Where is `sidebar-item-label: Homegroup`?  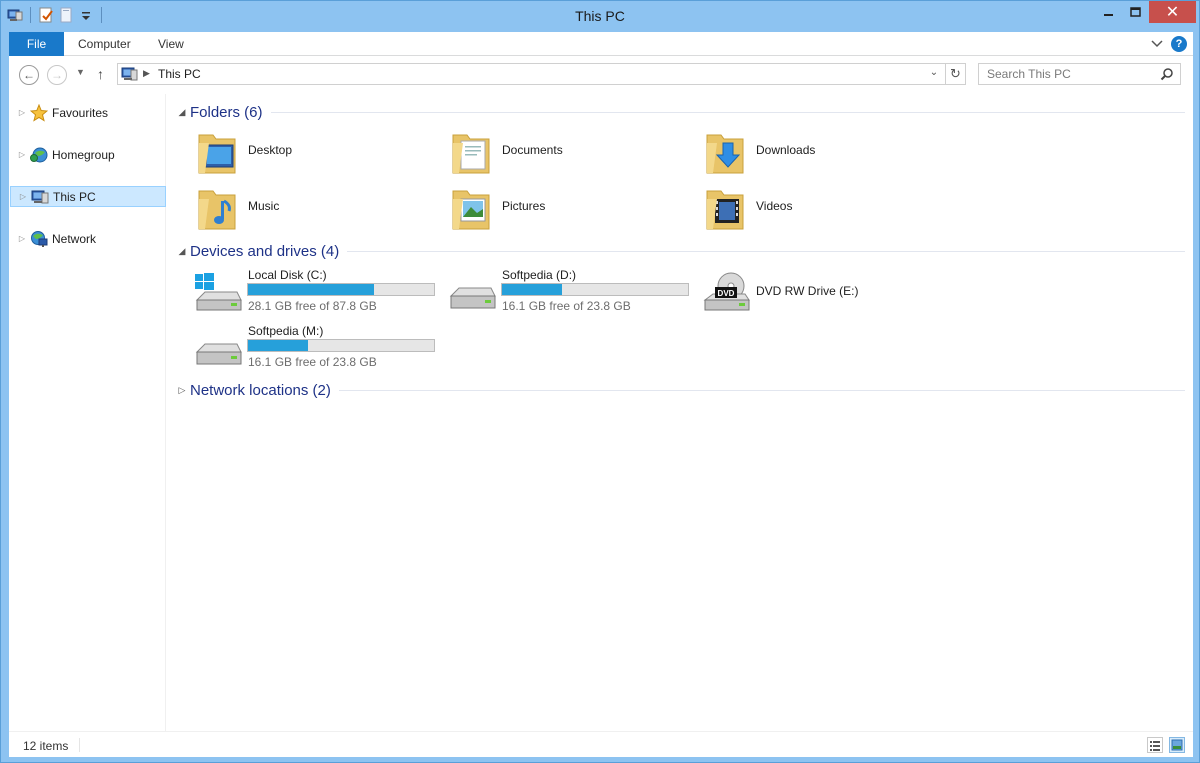
sidebar-item-label: Homegroup is located at coordinates (83, 154).